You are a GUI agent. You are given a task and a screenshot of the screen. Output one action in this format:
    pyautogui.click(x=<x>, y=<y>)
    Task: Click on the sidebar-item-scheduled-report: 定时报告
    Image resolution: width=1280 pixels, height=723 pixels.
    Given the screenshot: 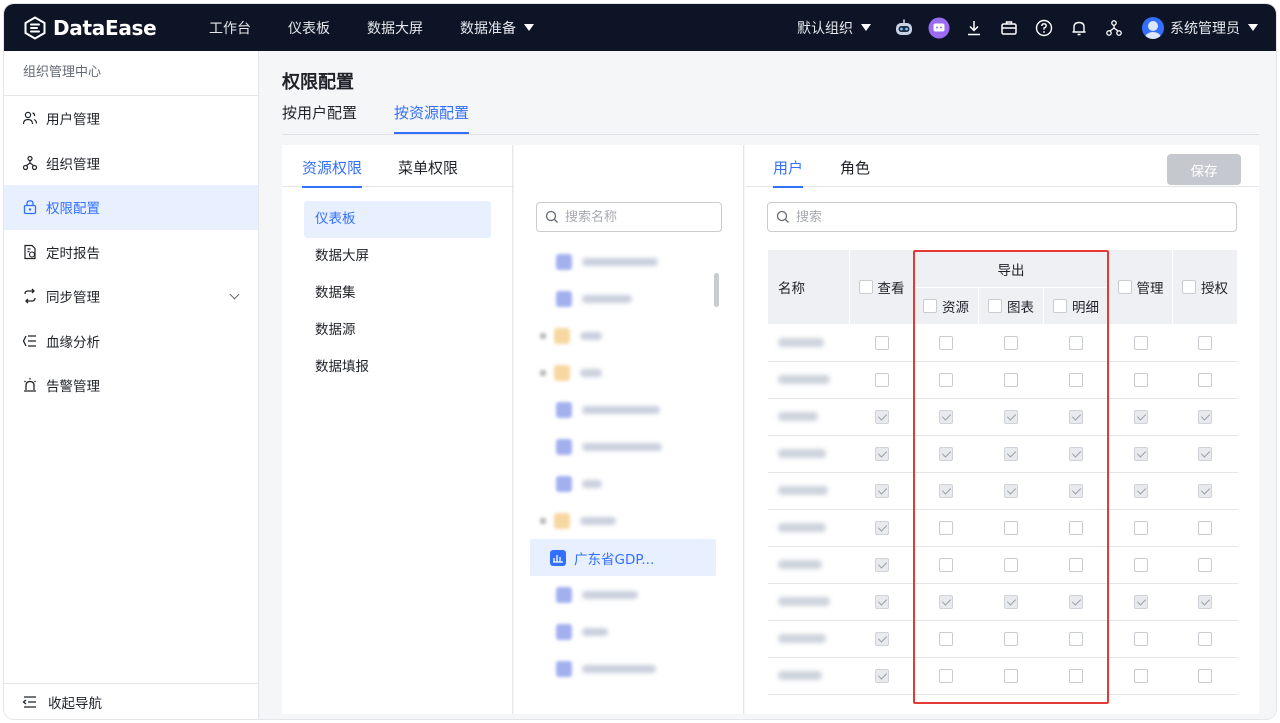 What is the action you would take?
    pyautogui.click(x=131, y=252)
    